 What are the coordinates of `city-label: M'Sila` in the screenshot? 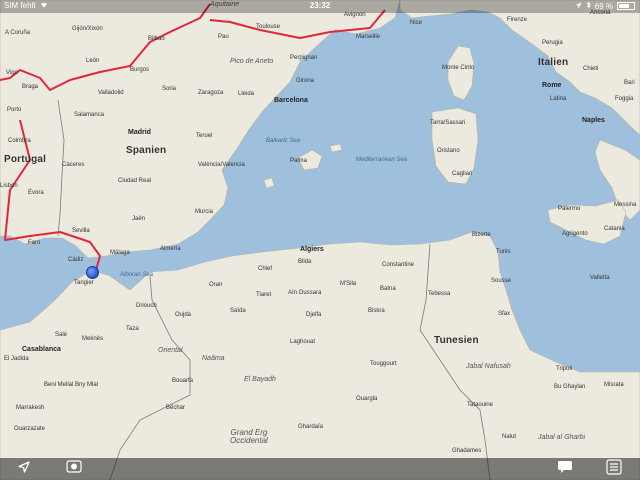 It's located at (348, 284).